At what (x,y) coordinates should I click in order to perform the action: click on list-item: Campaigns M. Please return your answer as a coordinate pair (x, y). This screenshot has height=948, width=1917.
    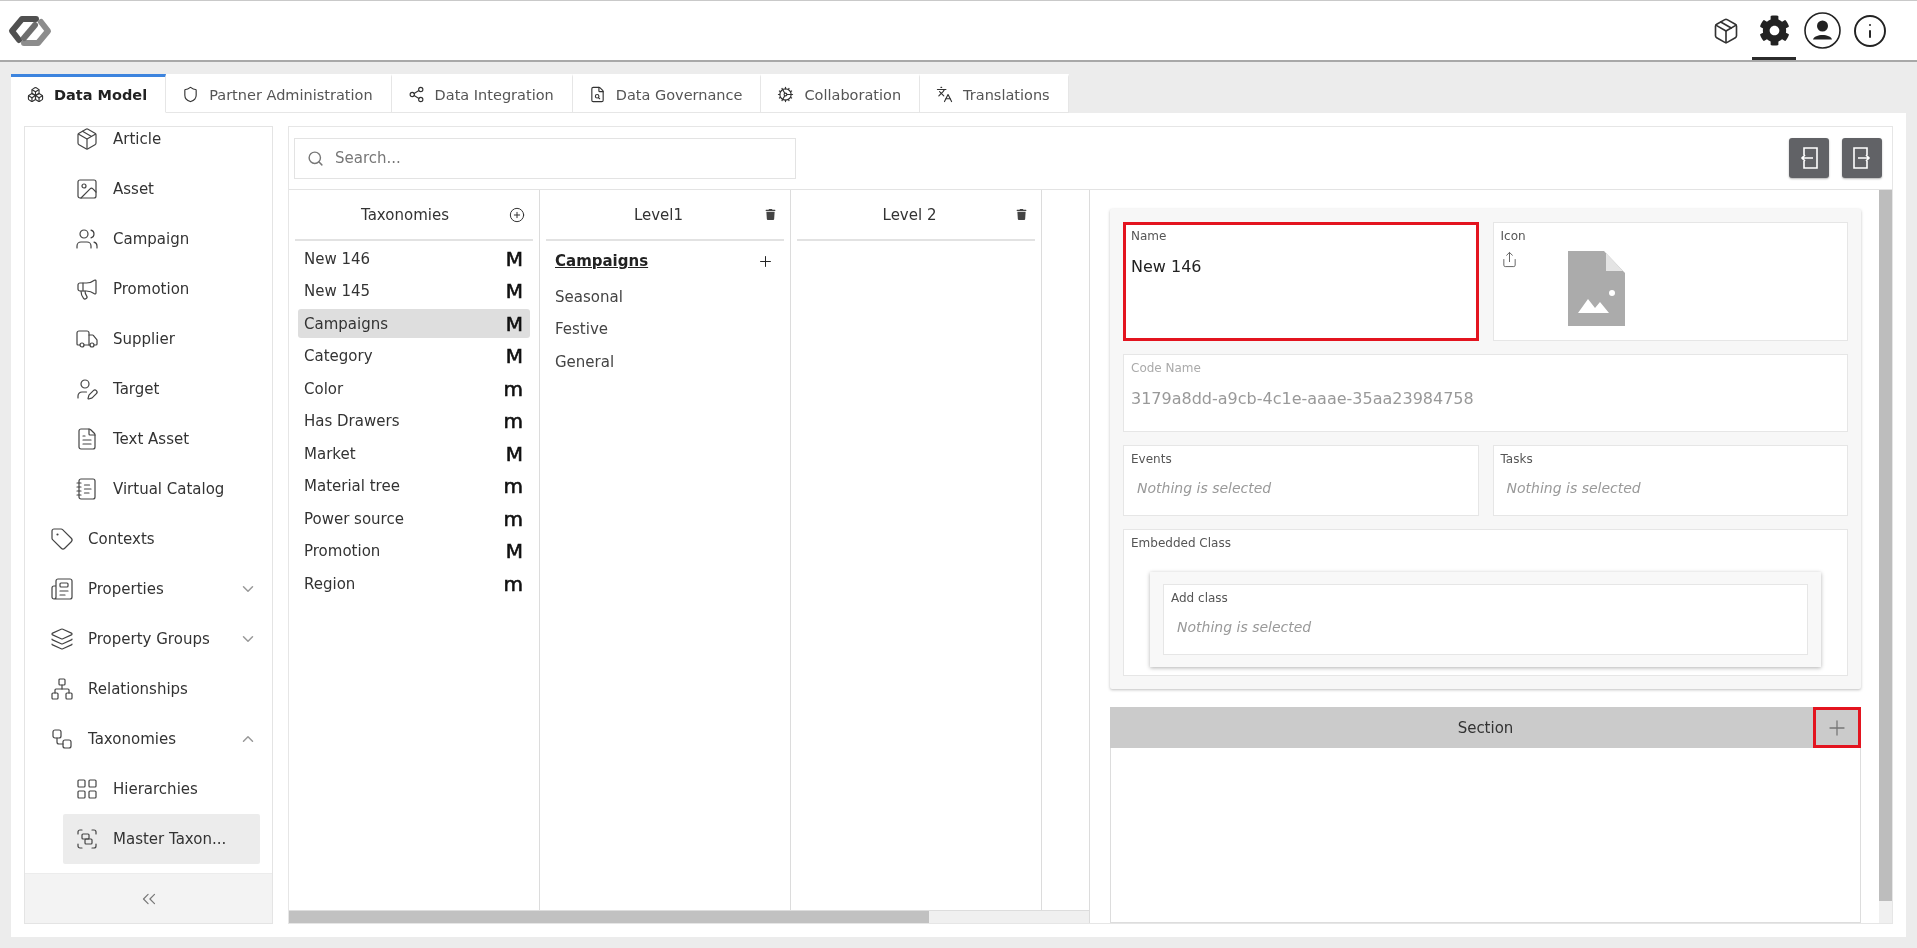
    Looking at the image, I should click on (414, 323).